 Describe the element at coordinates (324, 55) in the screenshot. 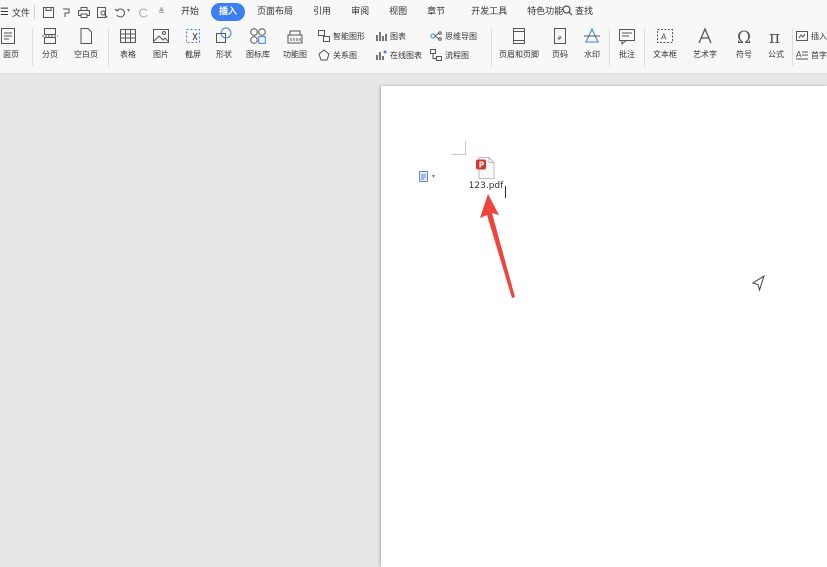

I see `relation-chart-icon` at that location.